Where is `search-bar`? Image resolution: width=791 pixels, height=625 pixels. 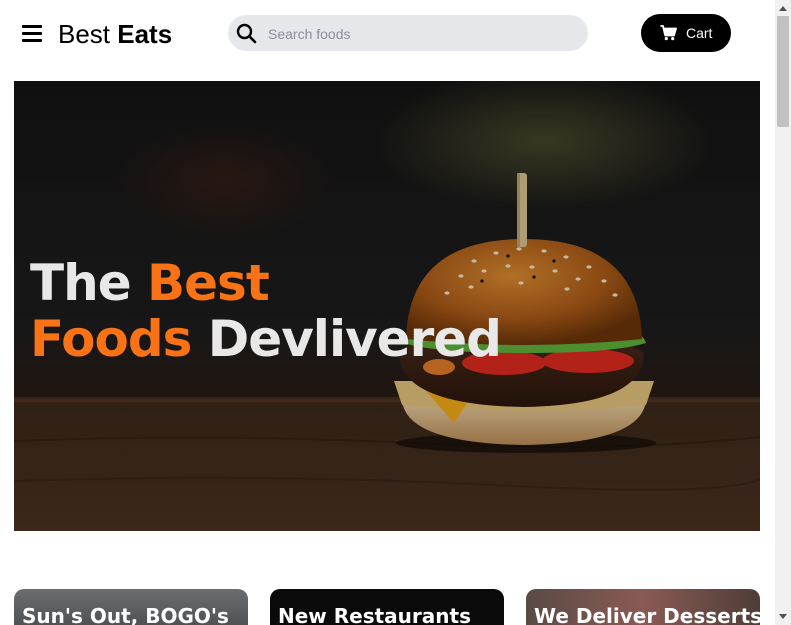
search-bar is located at coordinates (408, 33).